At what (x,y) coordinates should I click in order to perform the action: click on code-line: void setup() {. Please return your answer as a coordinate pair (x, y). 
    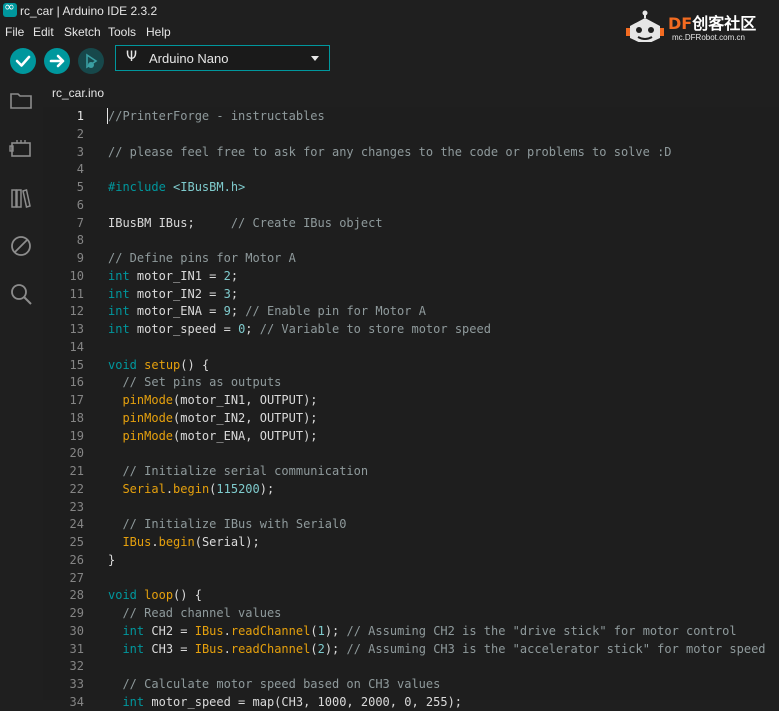
    Looking at the image, I should click on (158, 365).